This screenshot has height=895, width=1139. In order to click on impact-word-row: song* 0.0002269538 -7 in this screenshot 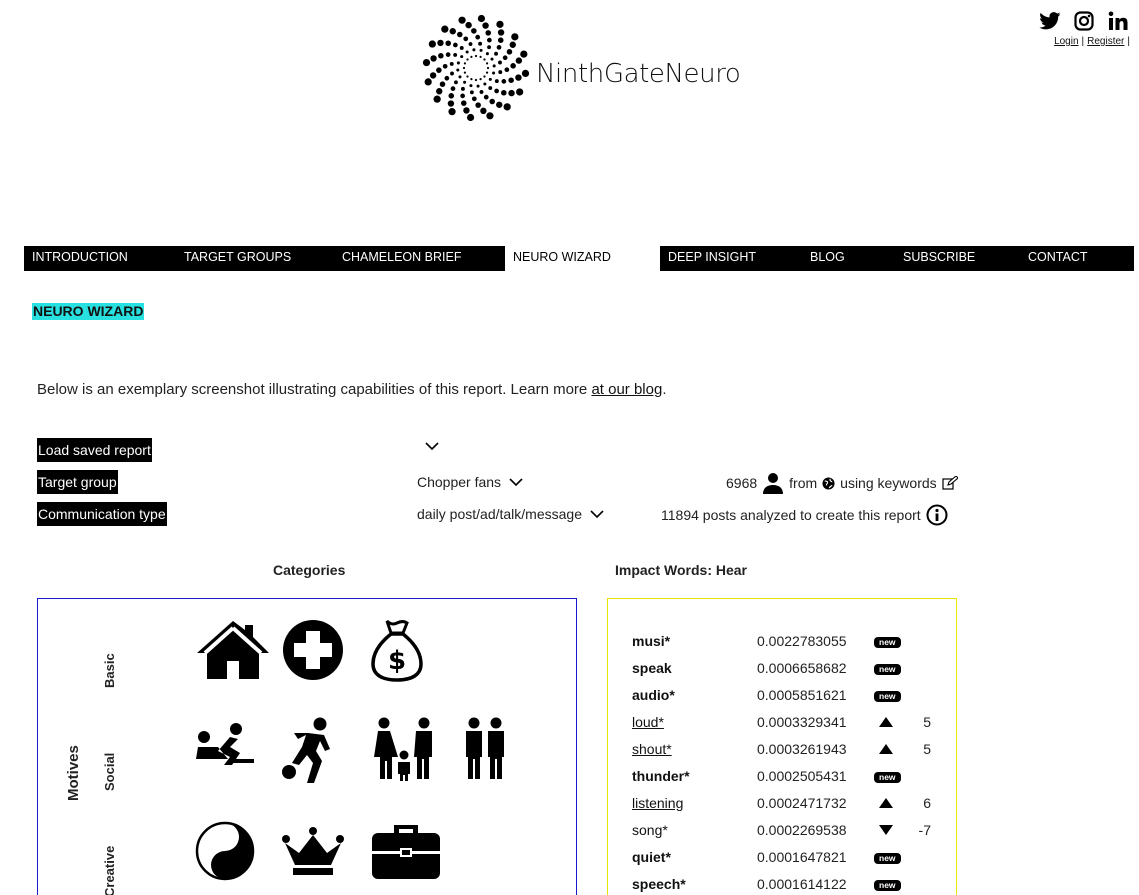, I will do `click(792, 833)`.